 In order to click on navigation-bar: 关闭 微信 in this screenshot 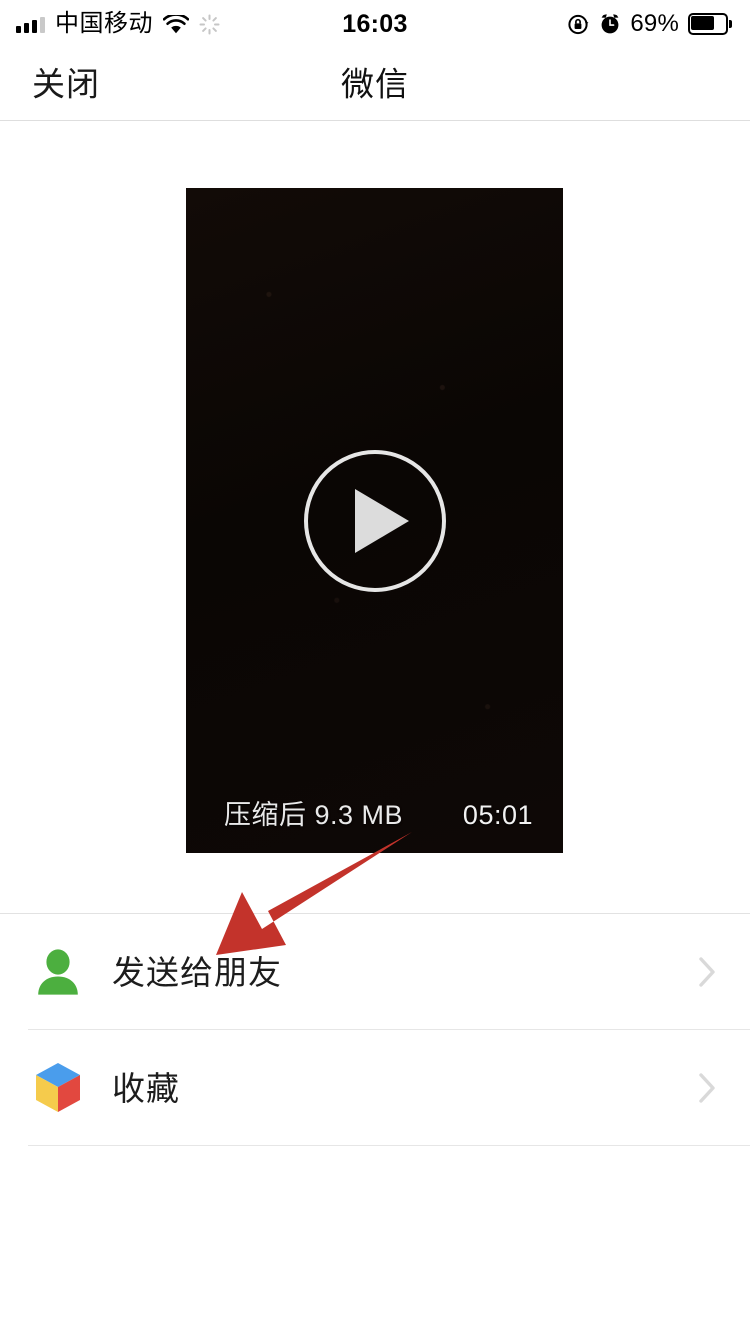, I will do `click(375, 84)`.